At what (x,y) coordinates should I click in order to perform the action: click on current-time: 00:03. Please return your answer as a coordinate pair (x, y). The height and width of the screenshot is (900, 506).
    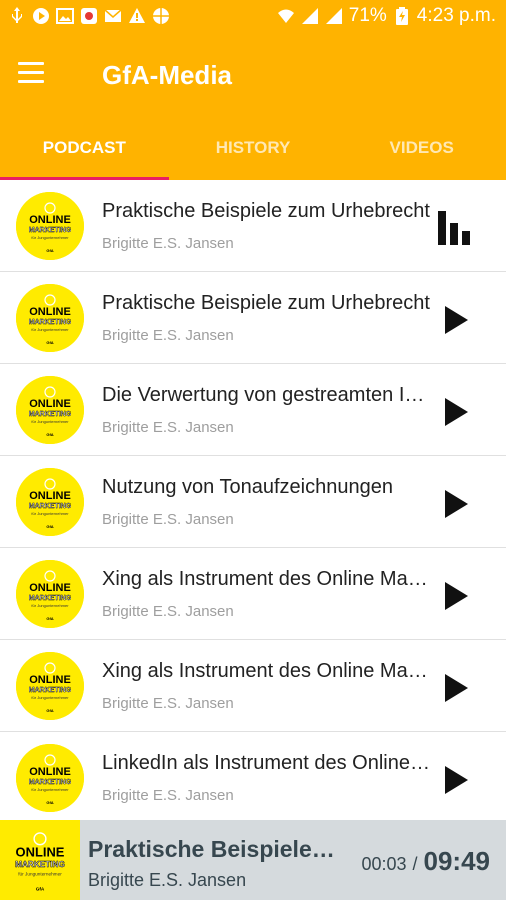
    Looking at the image, I should click on (384, 864).